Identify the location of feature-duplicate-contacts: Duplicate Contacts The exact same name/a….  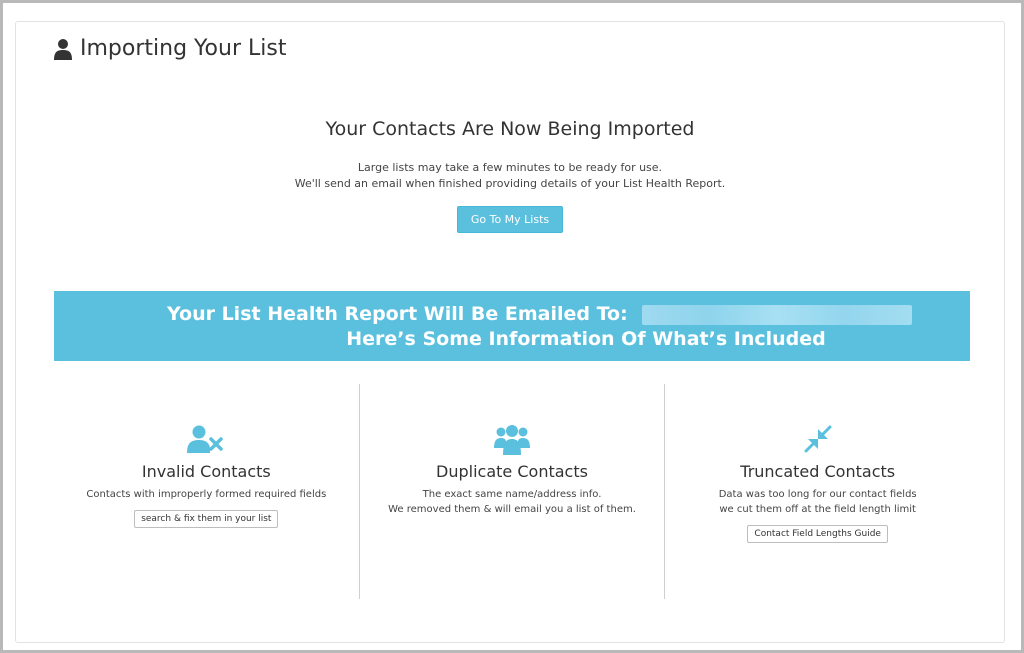
(511, 491).